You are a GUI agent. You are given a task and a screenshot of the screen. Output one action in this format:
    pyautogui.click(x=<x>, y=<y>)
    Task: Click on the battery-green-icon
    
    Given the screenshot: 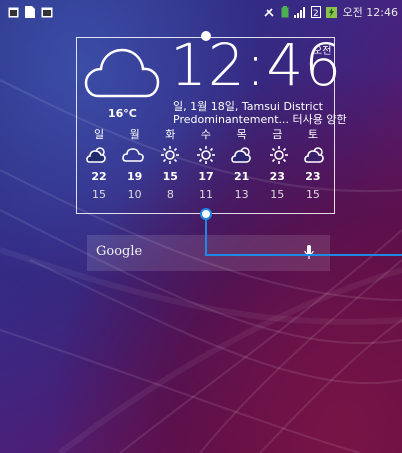 What is the action you would take?
    pyautogui.click(x=285, y=12)
    